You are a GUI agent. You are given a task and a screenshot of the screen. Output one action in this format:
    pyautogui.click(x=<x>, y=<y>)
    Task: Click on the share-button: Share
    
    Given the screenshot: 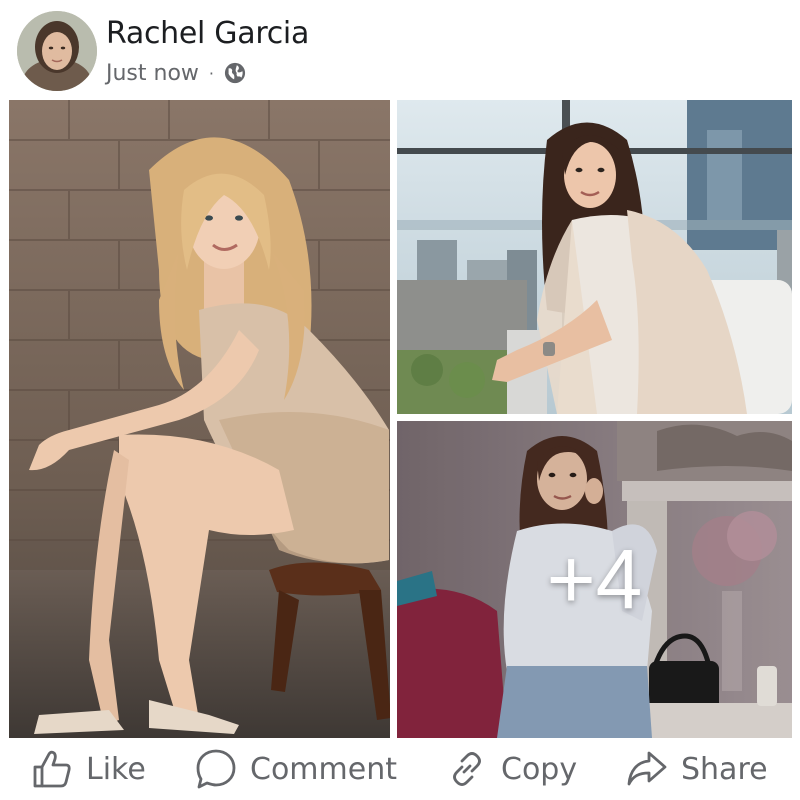 What is the action you would take?
    pyautogui.click(x=696, y=769)
    